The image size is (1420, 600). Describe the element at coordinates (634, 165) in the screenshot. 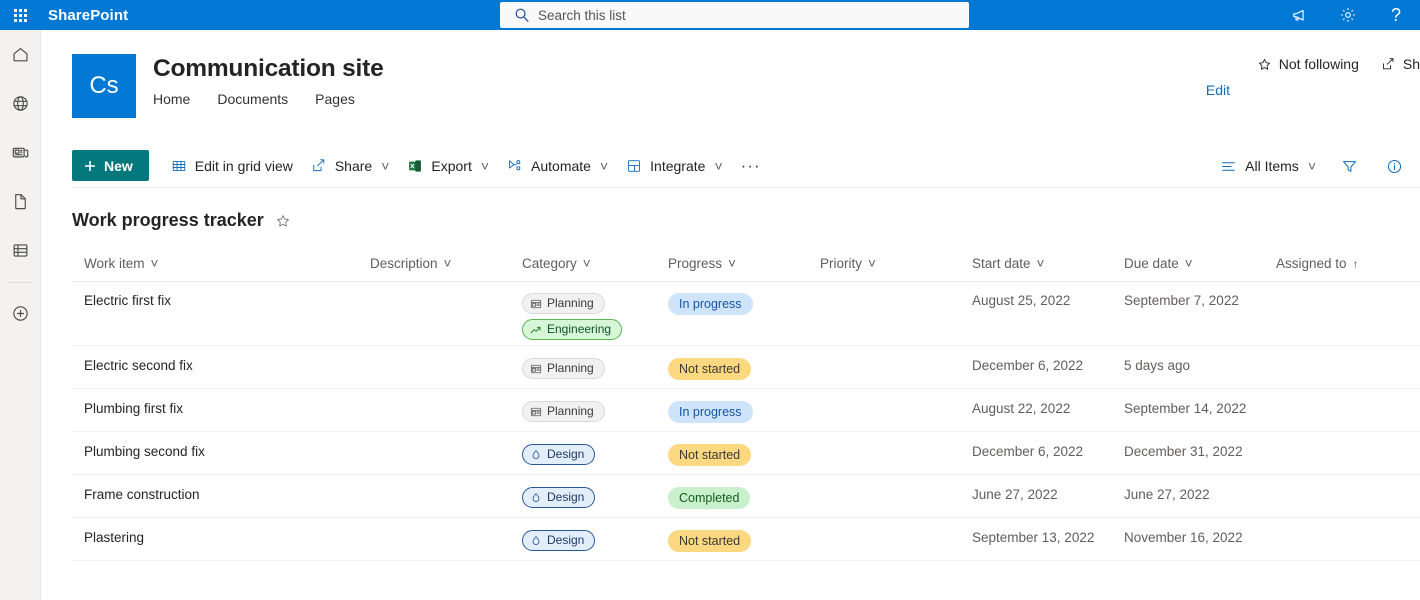

I see `integrate-icon` at that location.